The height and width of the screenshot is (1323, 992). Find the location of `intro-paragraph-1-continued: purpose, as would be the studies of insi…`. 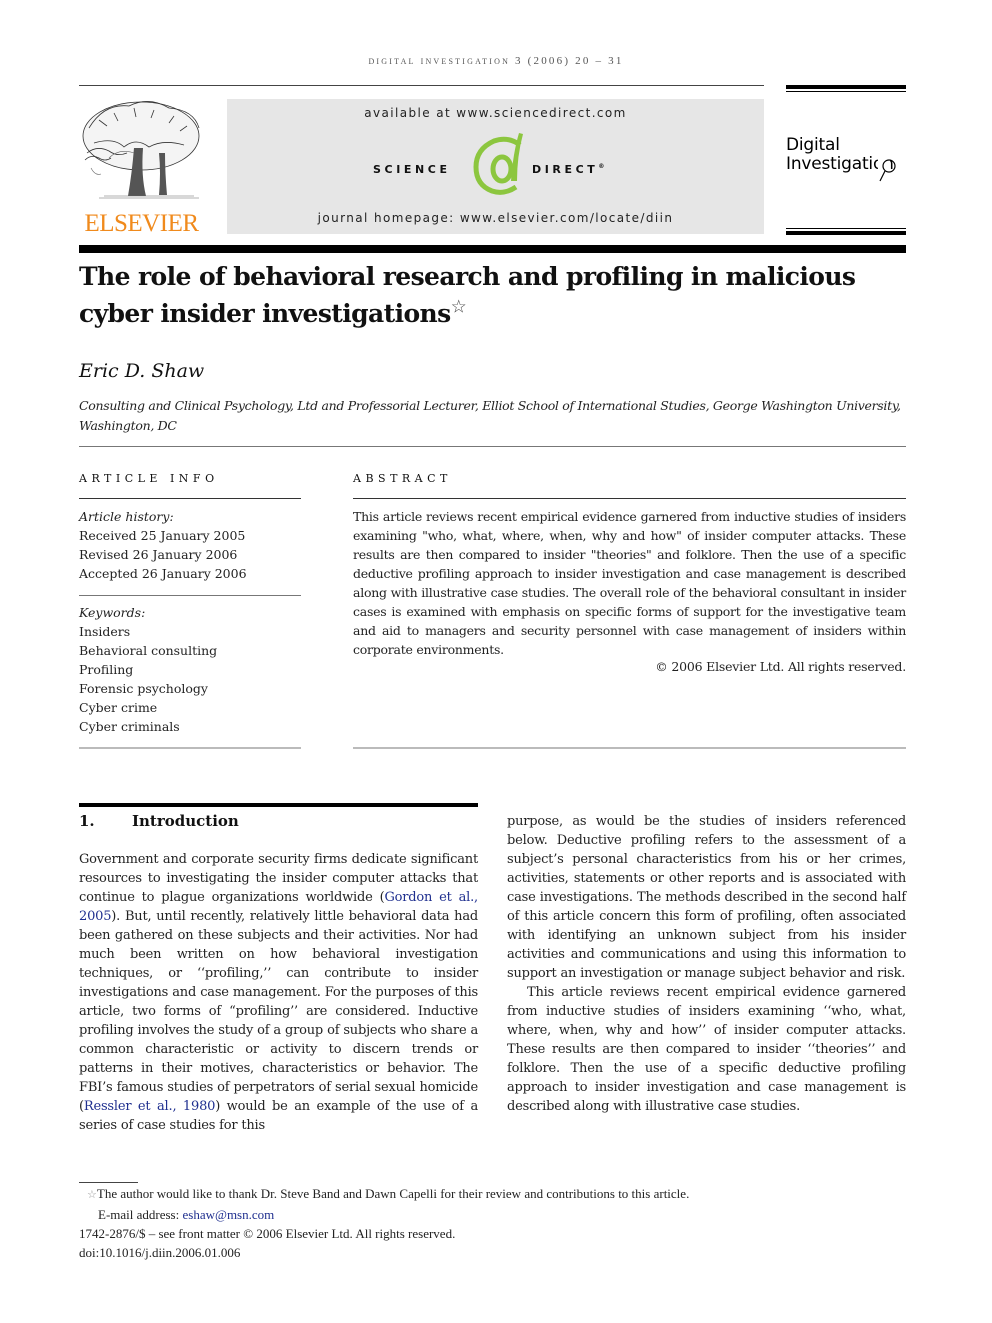

intro-paragraph-1-continued: purpose, as would be the studies of insi… is located at coordinates (706, 897).